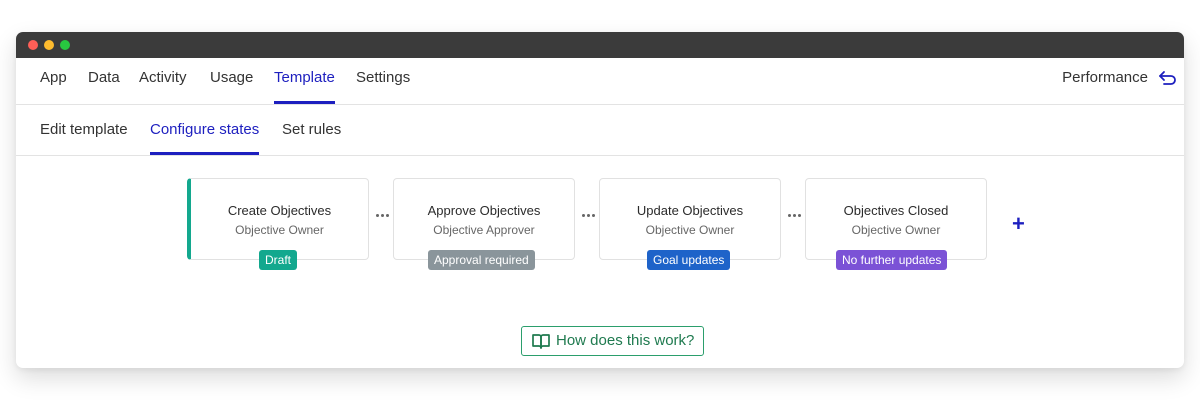 This screenshot has height=401, width=1200. I want to click on state-title: Update Objectives, so click(690, 210).